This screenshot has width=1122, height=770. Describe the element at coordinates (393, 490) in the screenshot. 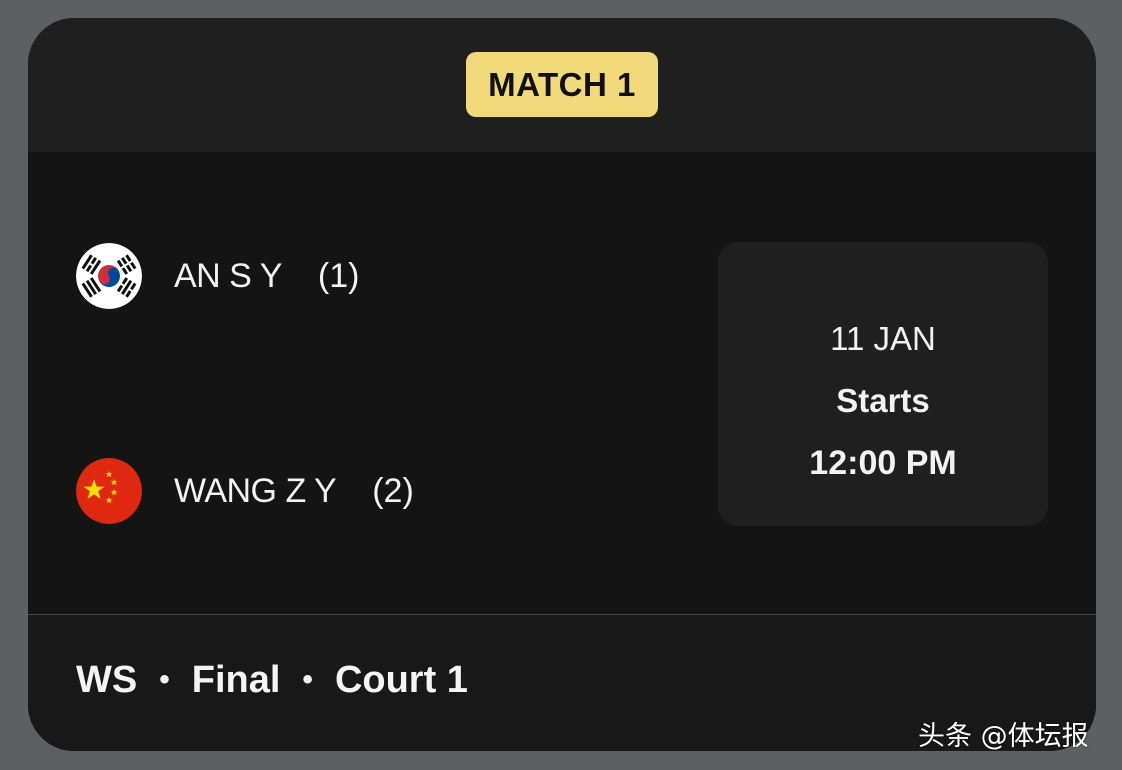

I see `player-seed: (2)` at that location.